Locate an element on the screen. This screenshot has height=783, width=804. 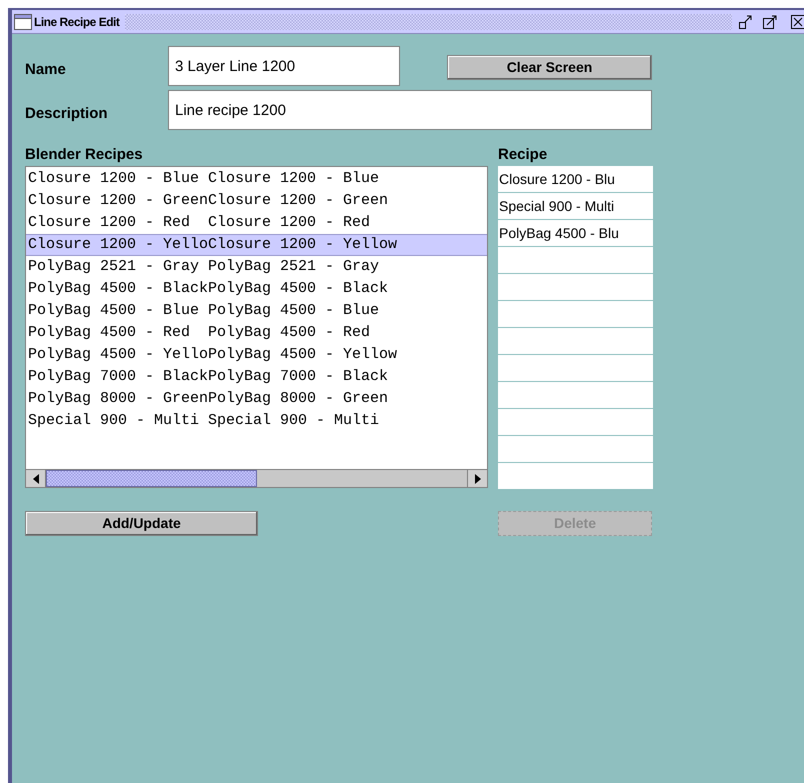
table-cell: Closure 1200 - Blu is located at coordinates (575, 179).